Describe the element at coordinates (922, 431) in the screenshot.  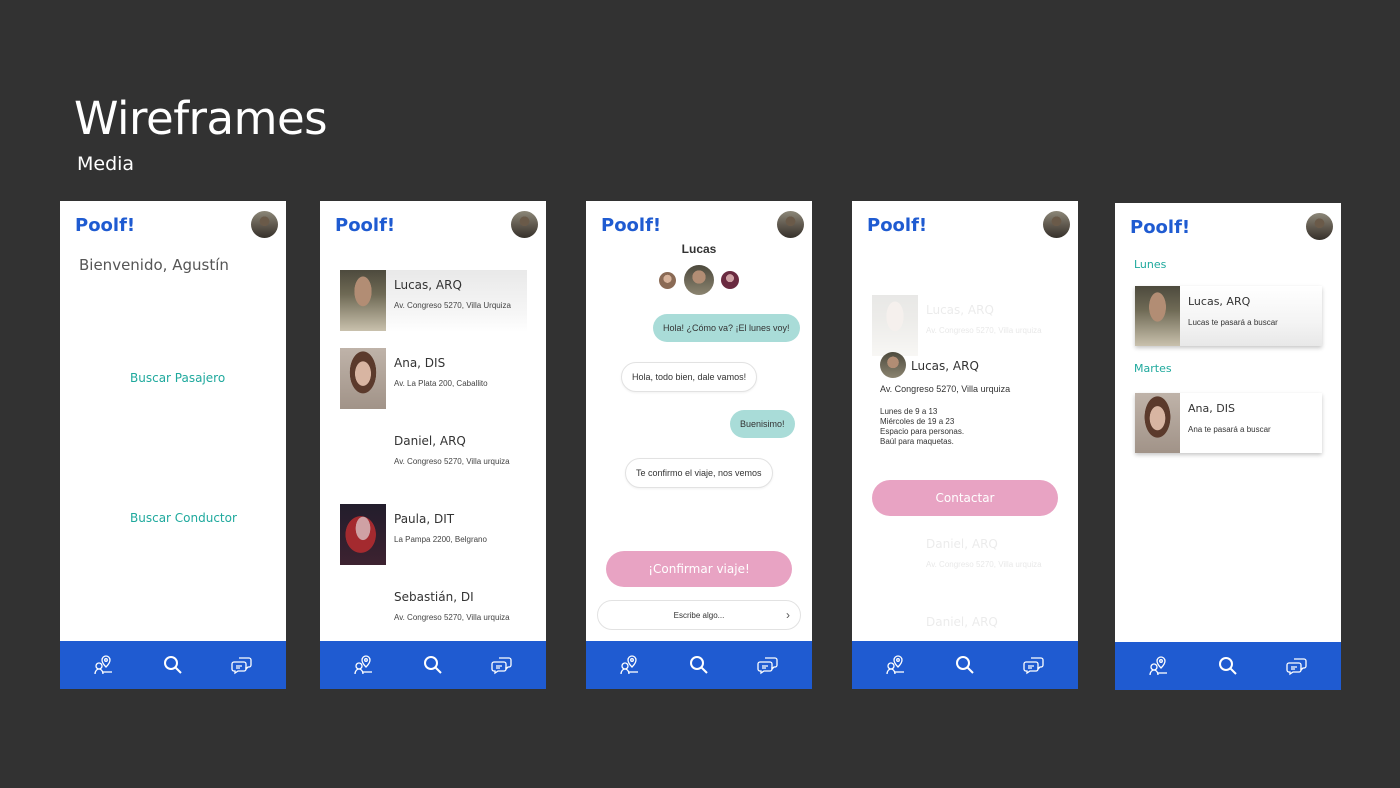
I see `schedule-line: Espacio para personas.` at that location.